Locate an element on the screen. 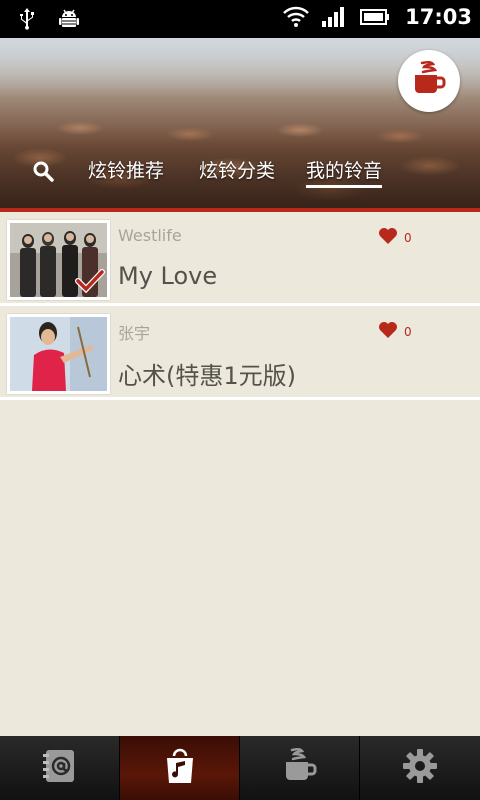  checkmark-icon is located at coordinates (90, 283).